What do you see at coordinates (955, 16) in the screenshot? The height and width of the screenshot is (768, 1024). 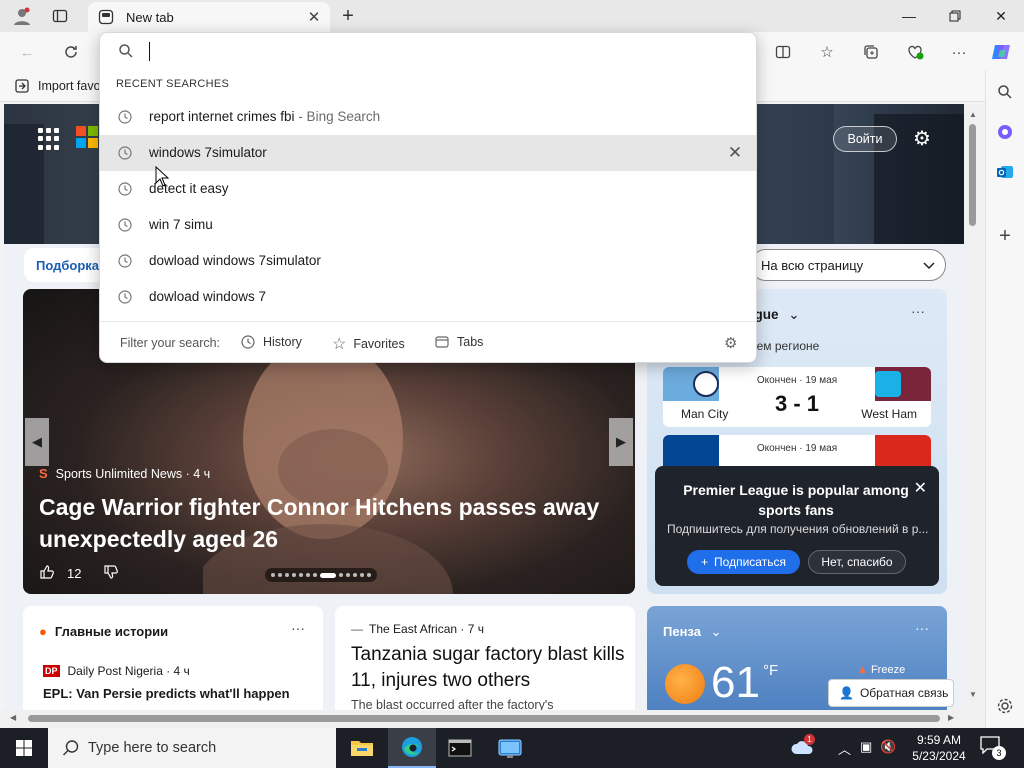 I see `restore-button` at bounding box center [955, 16].